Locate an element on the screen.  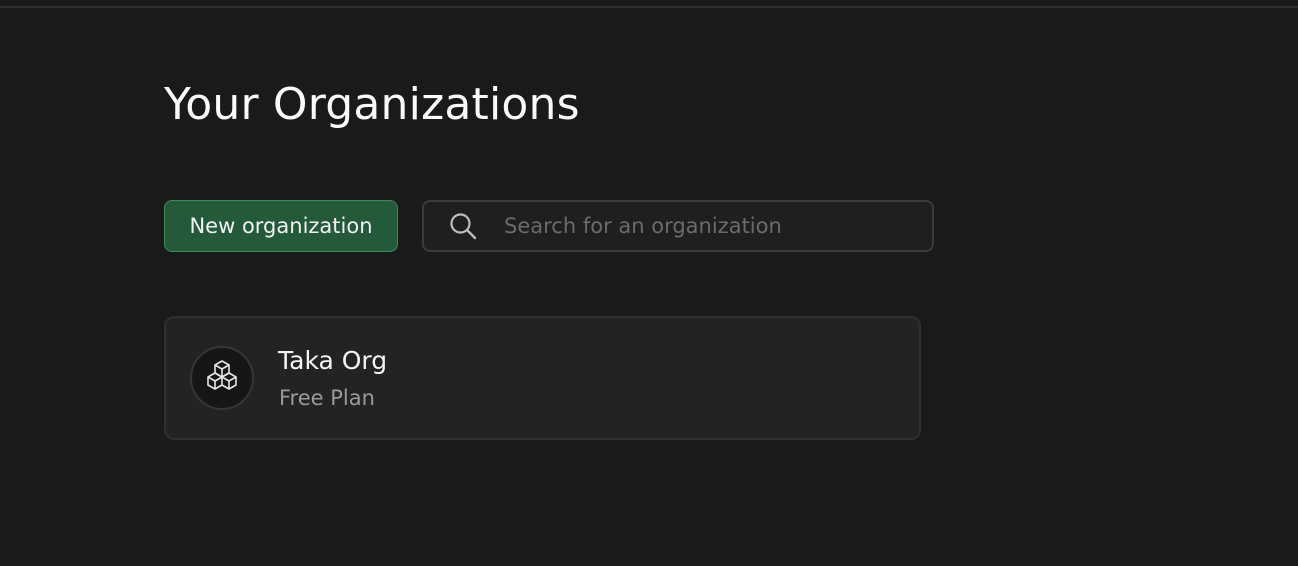
org-avatar is located at coordinates (222, 378).